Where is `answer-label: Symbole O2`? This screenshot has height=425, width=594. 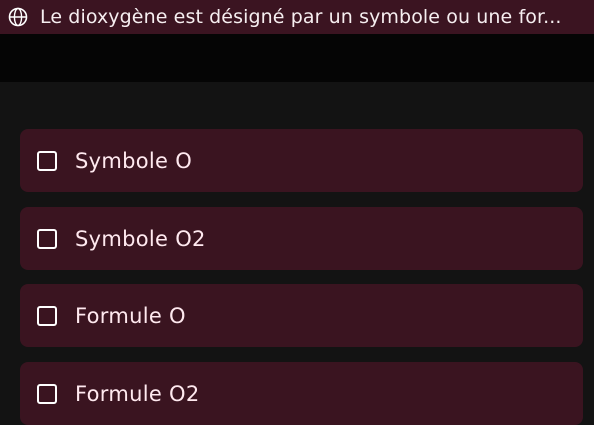
answer-label: Symbole O2 is located at coordinates (140, 238).